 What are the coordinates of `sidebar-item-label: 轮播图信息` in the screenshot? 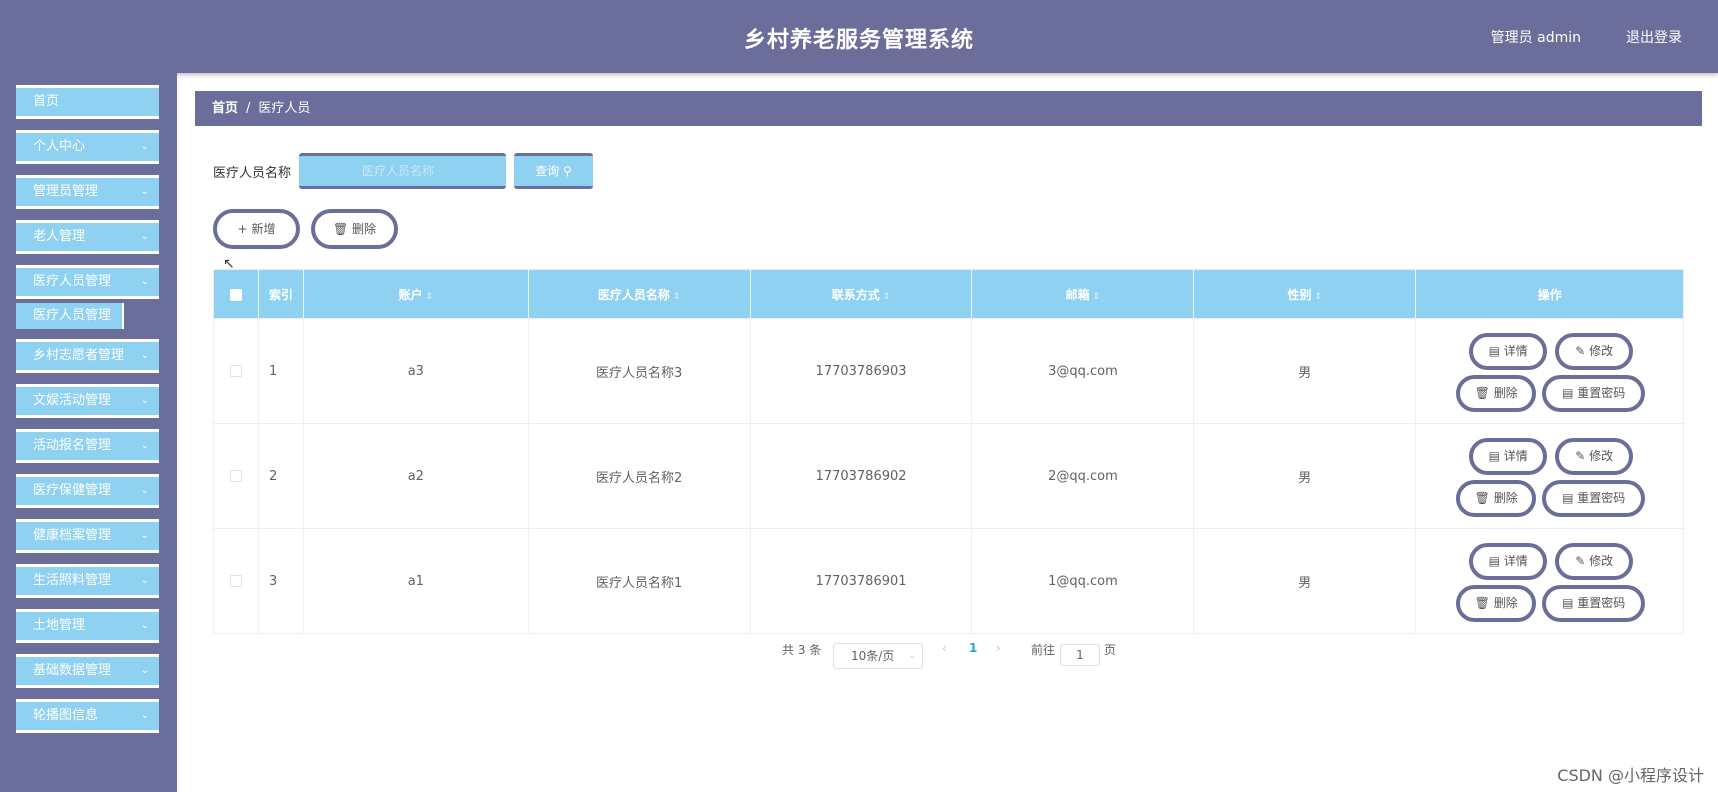 It's located at (66, 715).